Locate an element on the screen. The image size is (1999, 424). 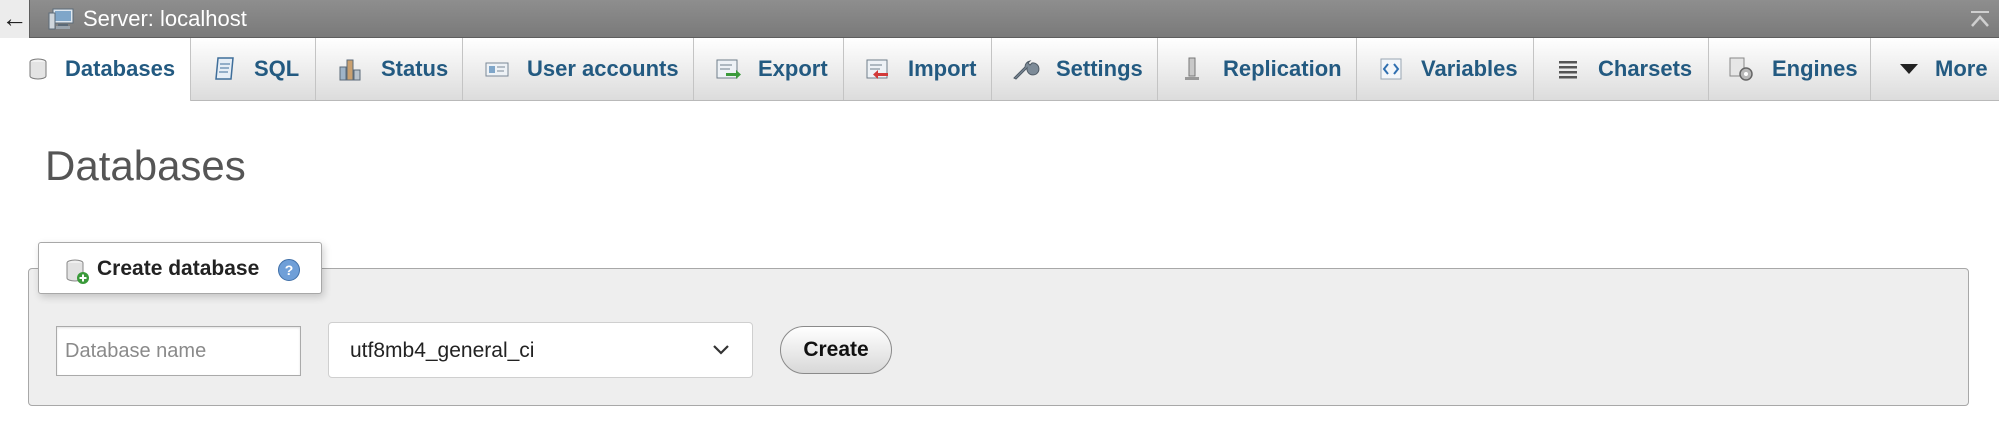
tab-status: Status is located at coordinates (389, 69).